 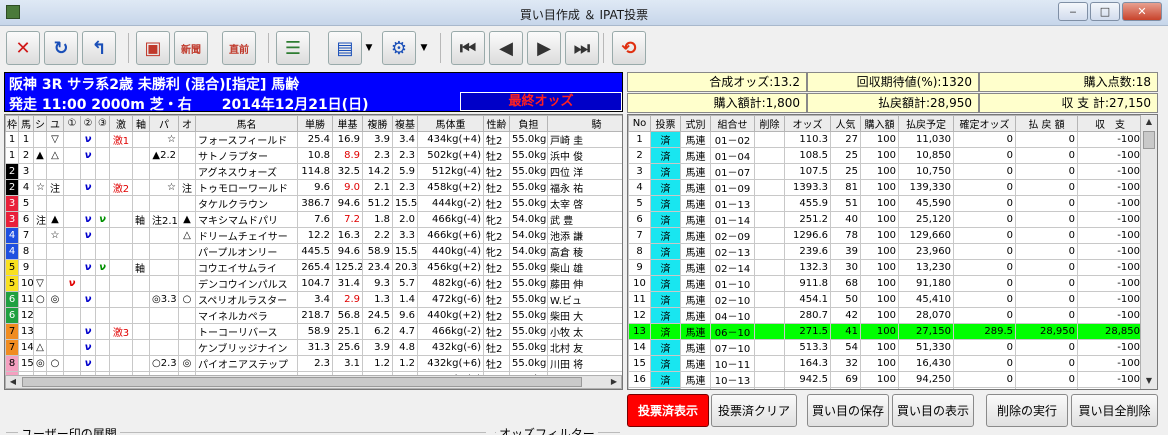 What do you see at coordinates (293, 48) in the screenshot?
I see `list-button: ☰` at bounding box center [293, 48].